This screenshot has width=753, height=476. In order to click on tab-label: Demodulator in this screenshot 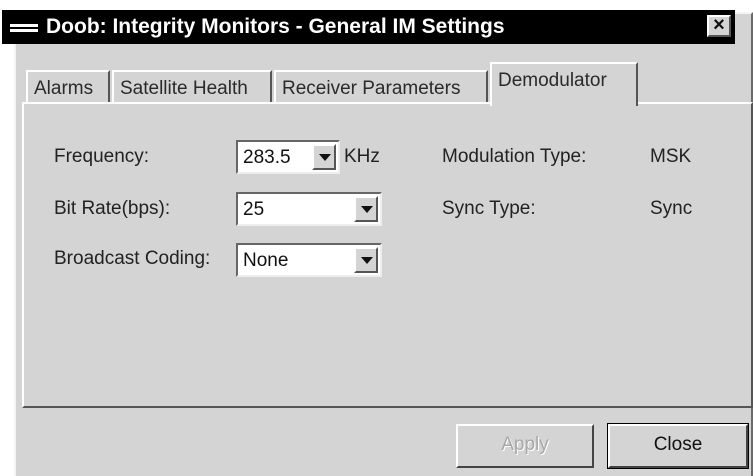, I will do `click(552, 80)`.